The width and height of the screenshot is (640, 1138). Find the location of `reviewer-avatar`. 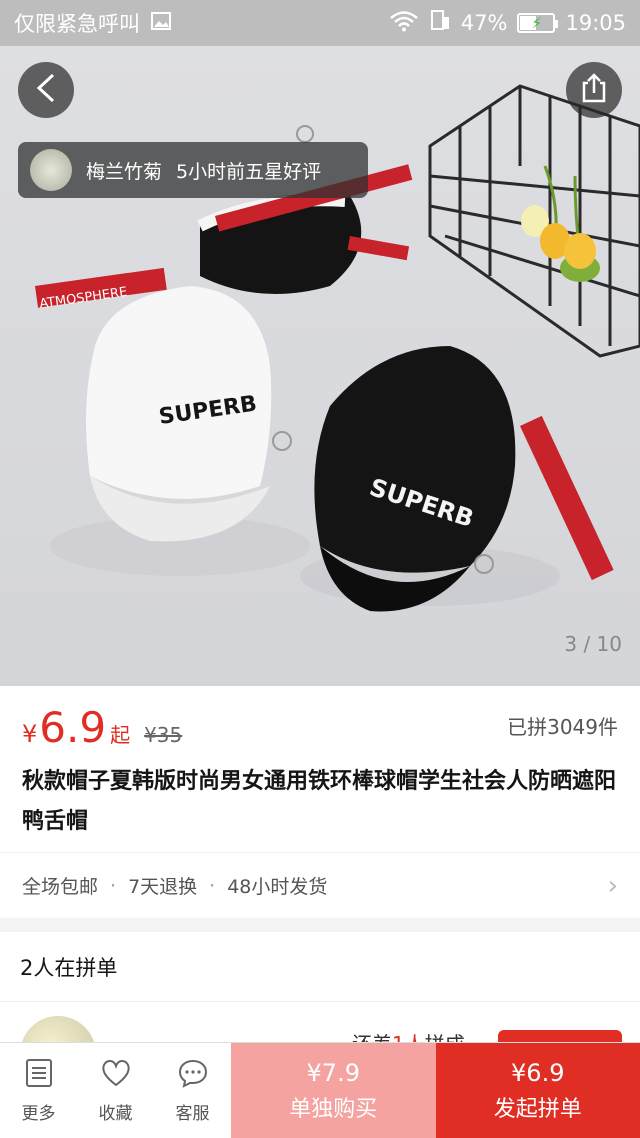

reviewer-avatar is located at coordinates (51, 170).